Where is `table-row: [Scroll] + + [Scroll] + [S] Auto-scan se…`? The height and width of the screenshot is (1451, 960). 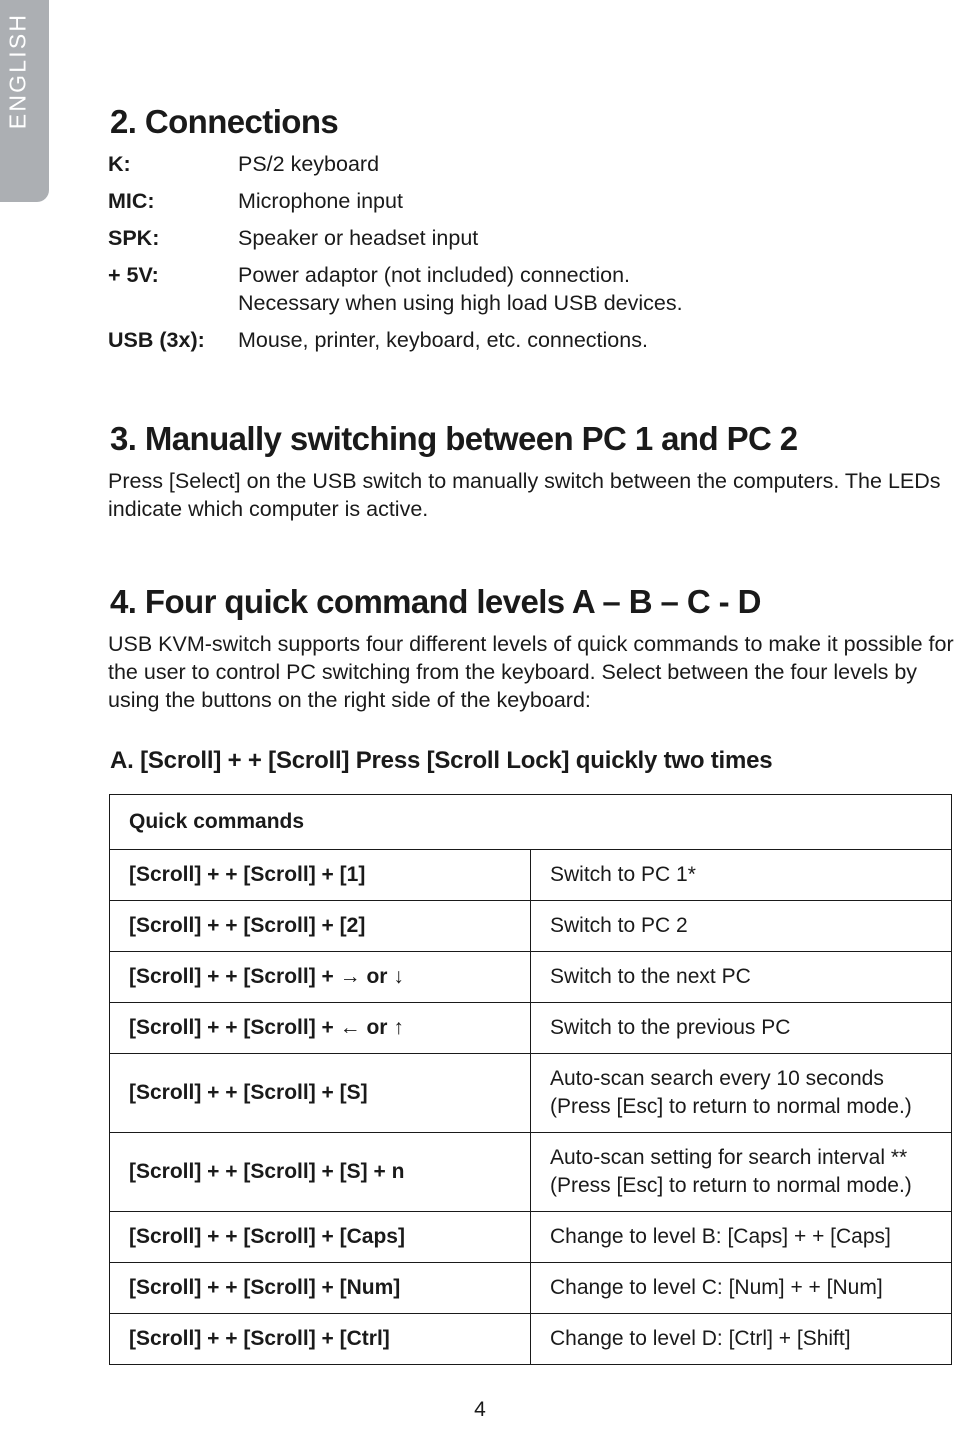
table-row: [Scroll] + + [Scroll] + [S] Auto-scan se… is located at coordinates (530, 1093).